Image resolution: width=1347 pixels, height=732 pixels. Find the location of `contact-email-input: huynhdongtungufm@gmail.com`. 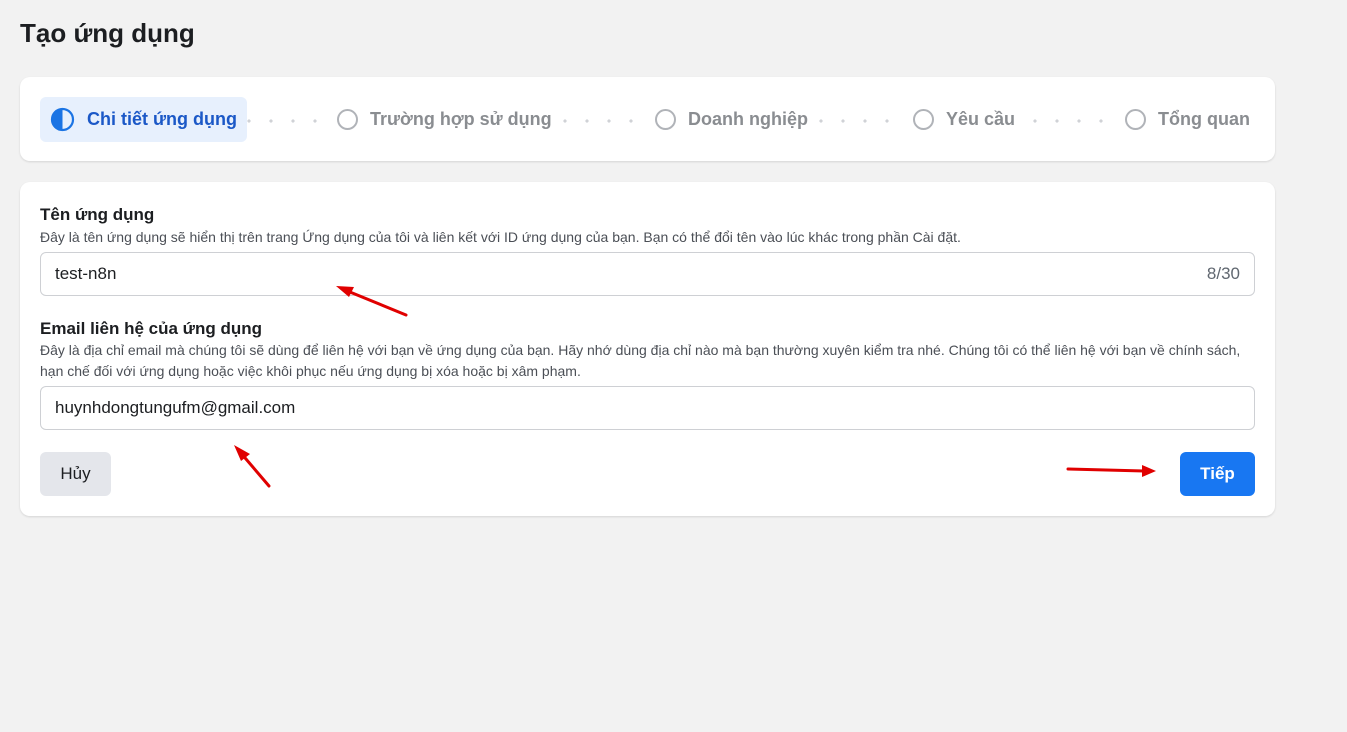

contact-email-input: huynhdongtungufm@gmail.com is located at coordinates (647, 408).